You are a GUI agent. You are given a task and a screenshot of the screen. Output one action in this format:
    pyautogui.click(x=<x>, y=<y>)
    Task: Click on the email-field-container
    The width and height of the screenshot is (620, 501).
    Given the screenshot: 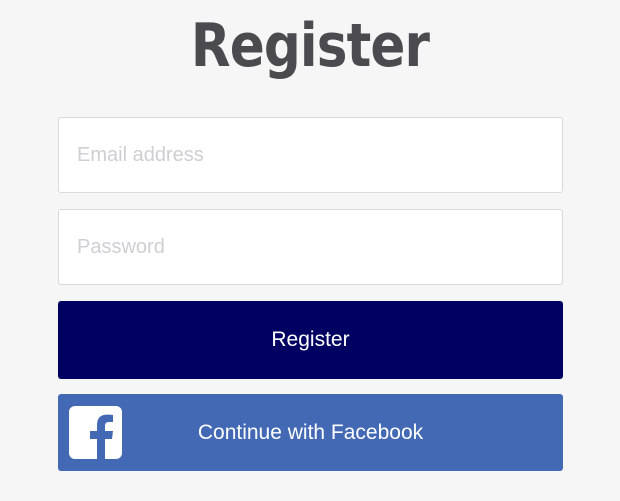 What is the action you would take?
    pyautogui.click(x=310, y=155)
    